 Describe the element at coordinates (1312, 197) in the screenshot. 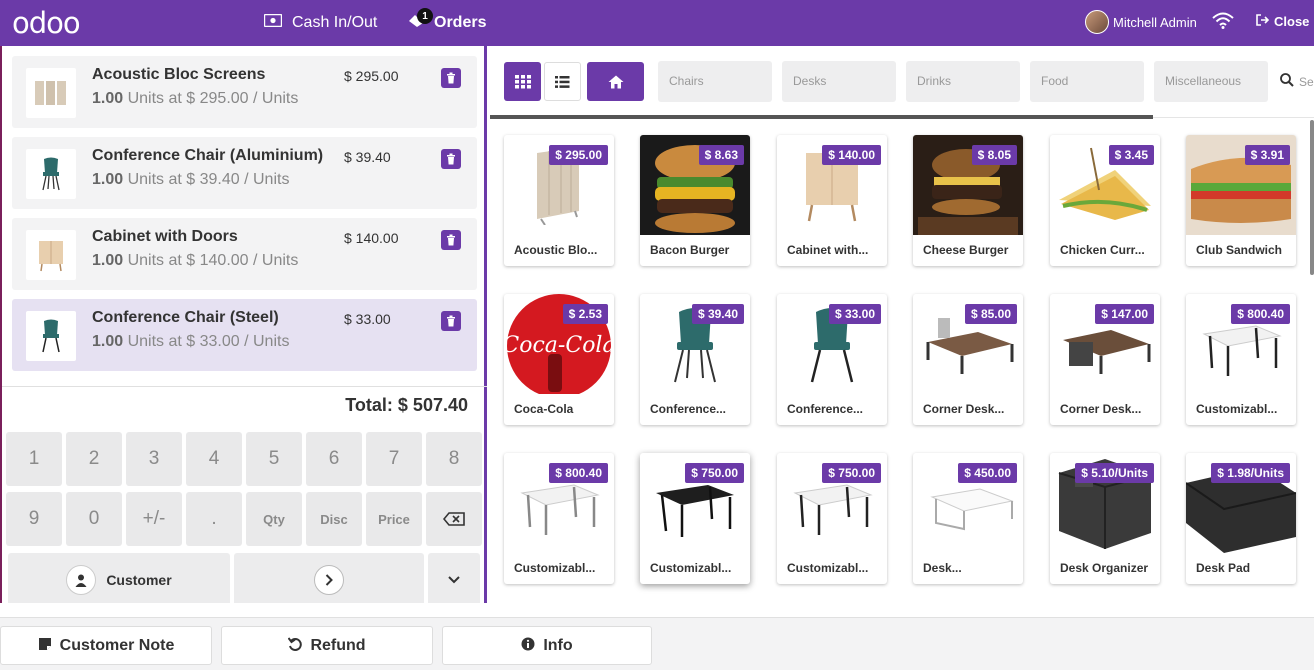

I see `scrollbar` at that location.